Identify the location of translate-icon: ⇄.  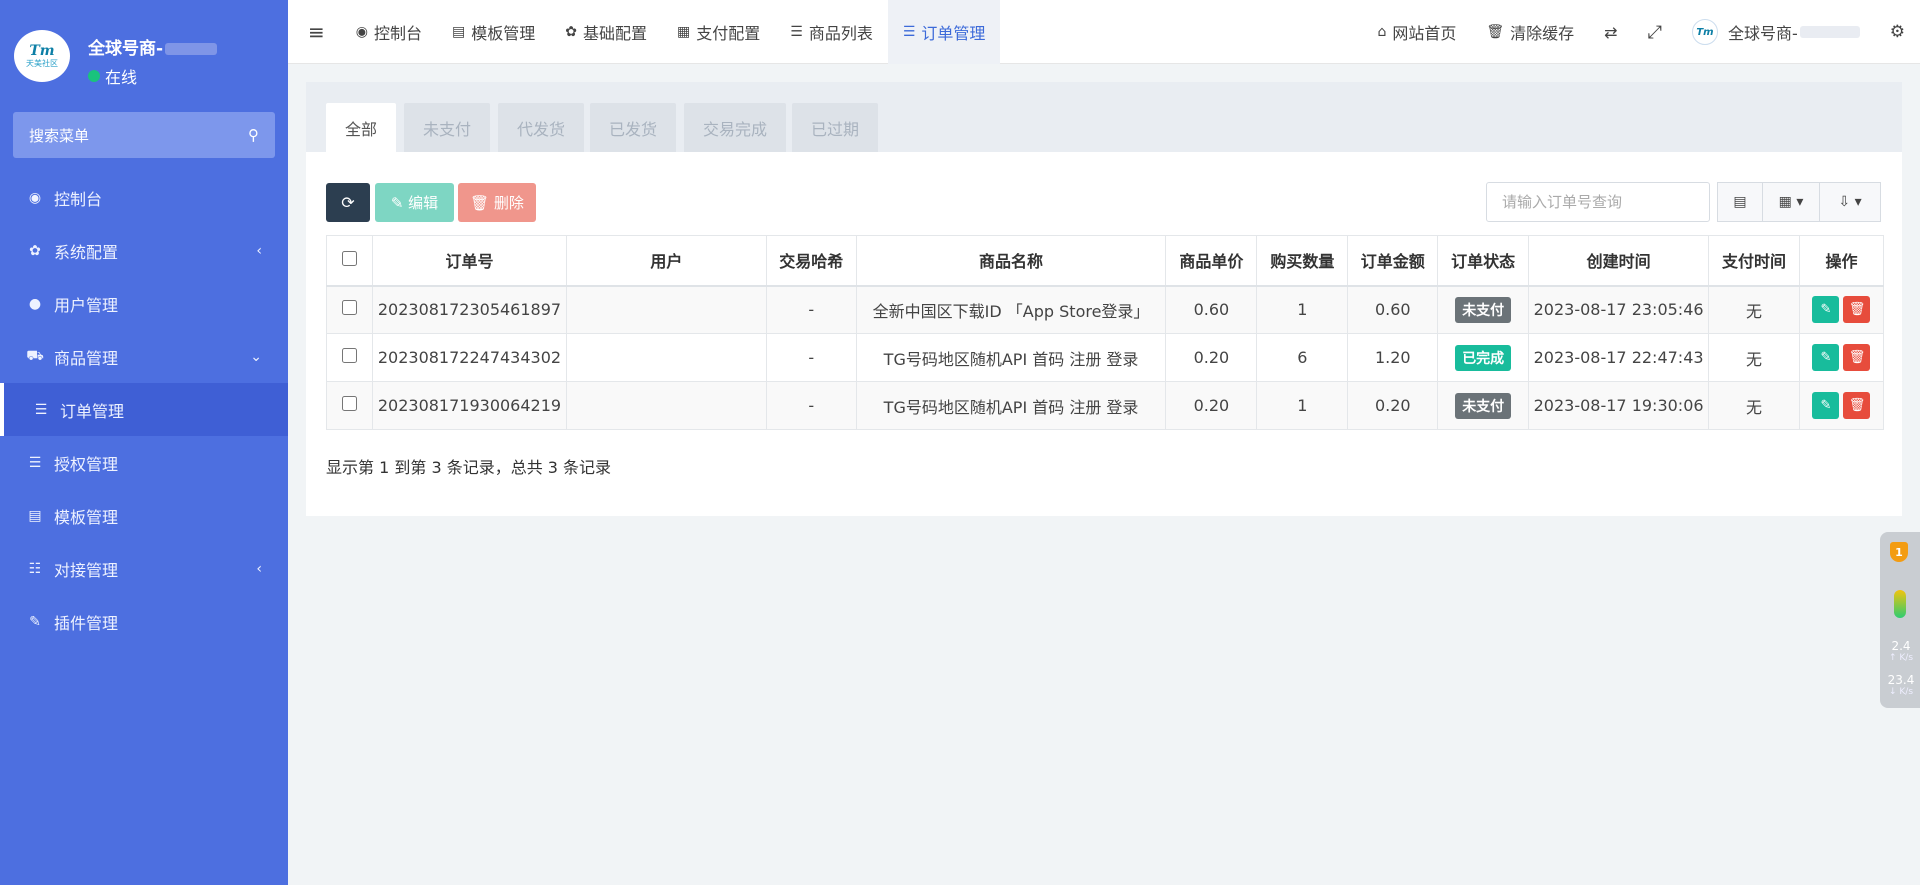
(1610, 32).